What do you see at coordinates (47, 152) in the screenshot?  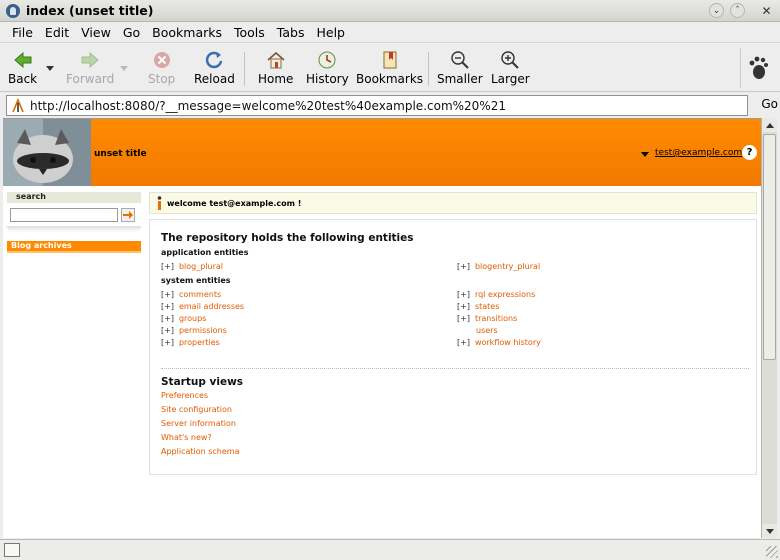 I see `site-logo` at bounding box center [47, 152].